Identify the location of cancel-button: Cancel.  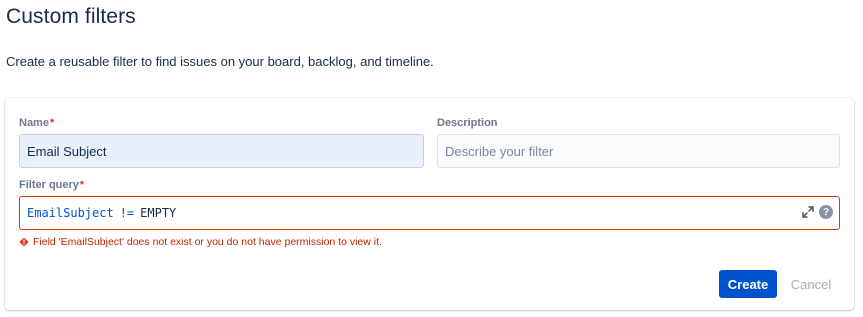
(811, 284).